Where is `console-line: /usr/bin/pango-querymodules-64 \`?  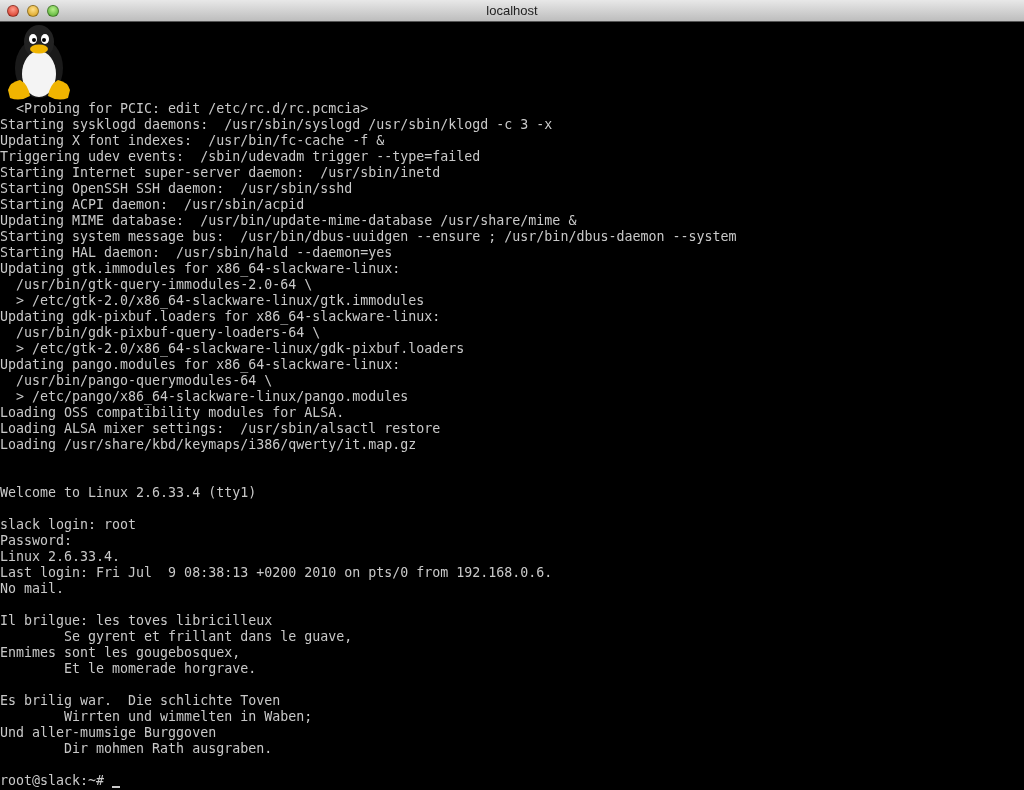 console-line: /usr/bin/pango-querymodules-64 \ is located at coordinates (144, 381).